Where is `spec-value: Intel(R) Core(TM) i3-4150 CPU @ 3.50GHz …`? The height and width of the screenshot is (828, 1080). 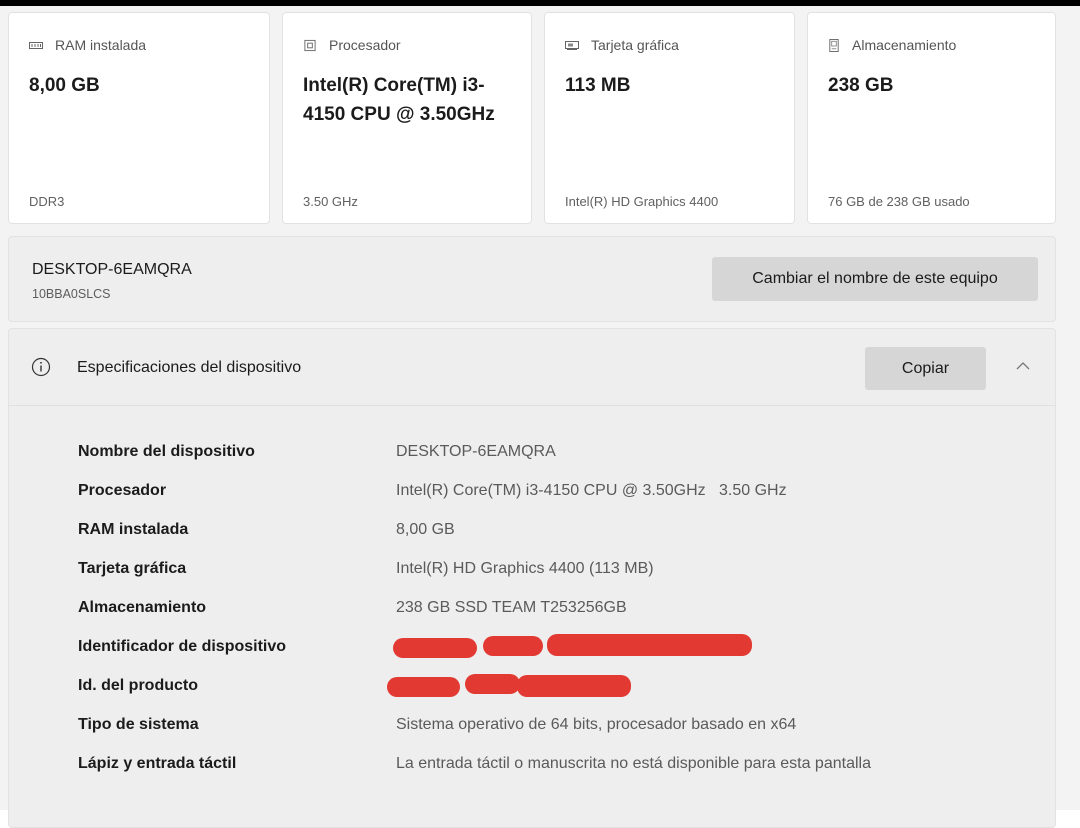
spec-value: Intel(R) Core(TM) i3-4150 CPU @ 3.50GHz … is located at coordinates (591, 490).